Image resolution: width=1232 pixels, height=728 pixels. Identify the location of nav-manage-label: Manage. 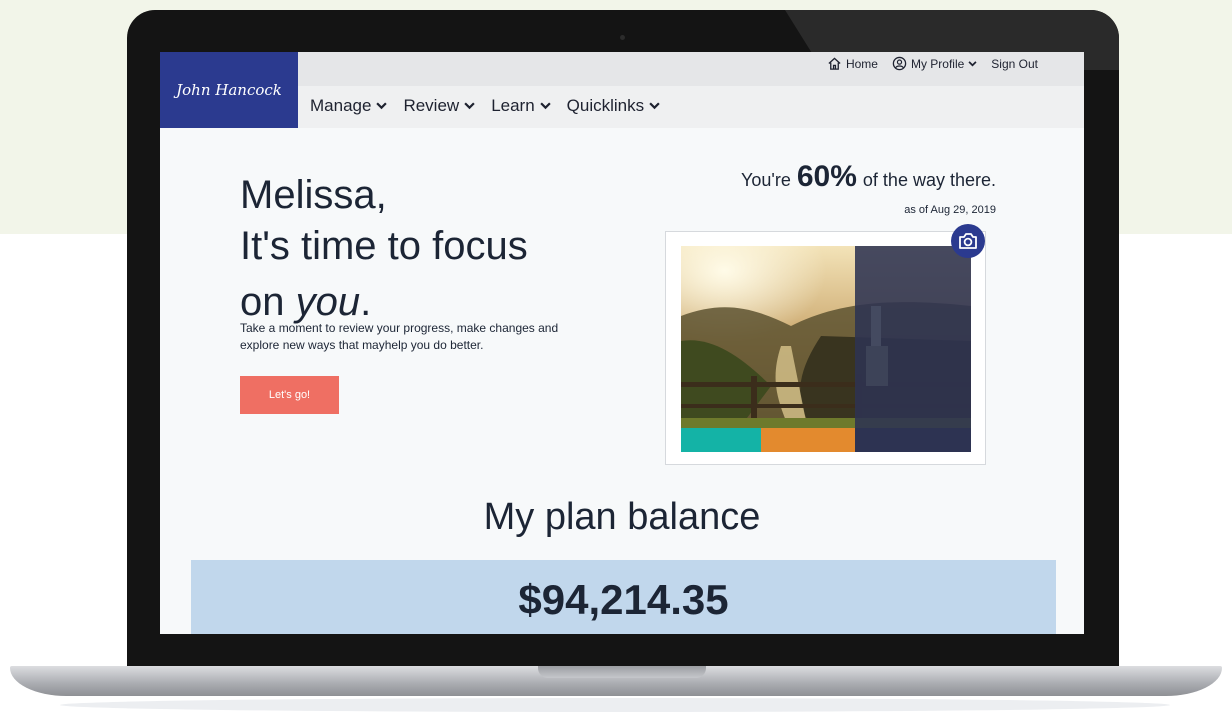
(341, 105).